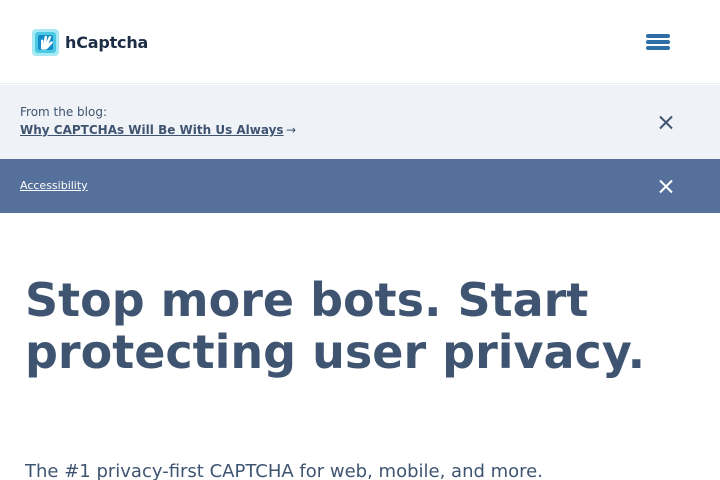 Image resolution: width=720 pixels, height=480 pixels. I want to click on accessibility-banner: Accessibility, so click(360, 186).